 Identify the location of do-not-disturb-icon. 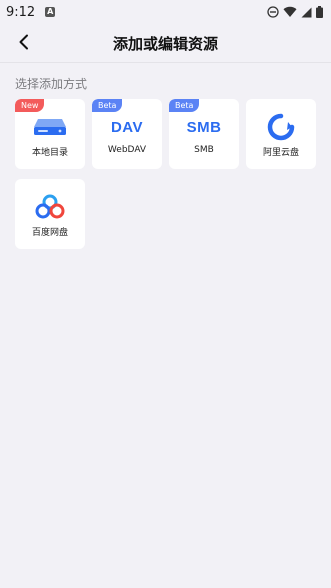
(273, 12).